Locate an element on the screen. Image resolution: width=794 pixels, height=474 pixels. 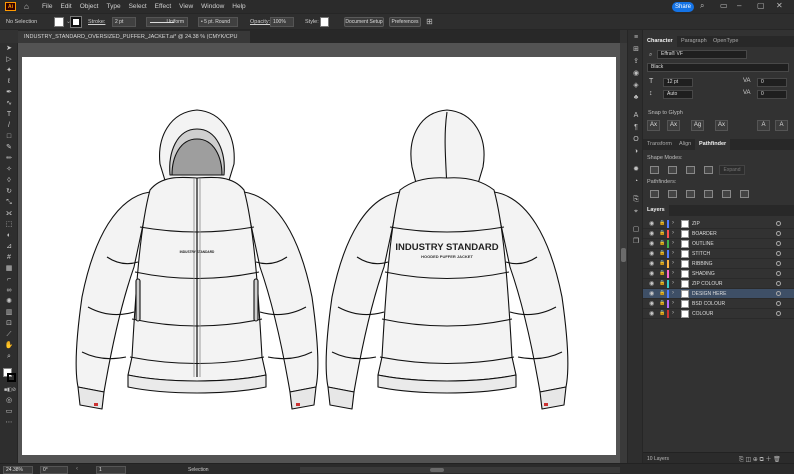
tab-opentype: OpenType is located at coordinates (725, 41).